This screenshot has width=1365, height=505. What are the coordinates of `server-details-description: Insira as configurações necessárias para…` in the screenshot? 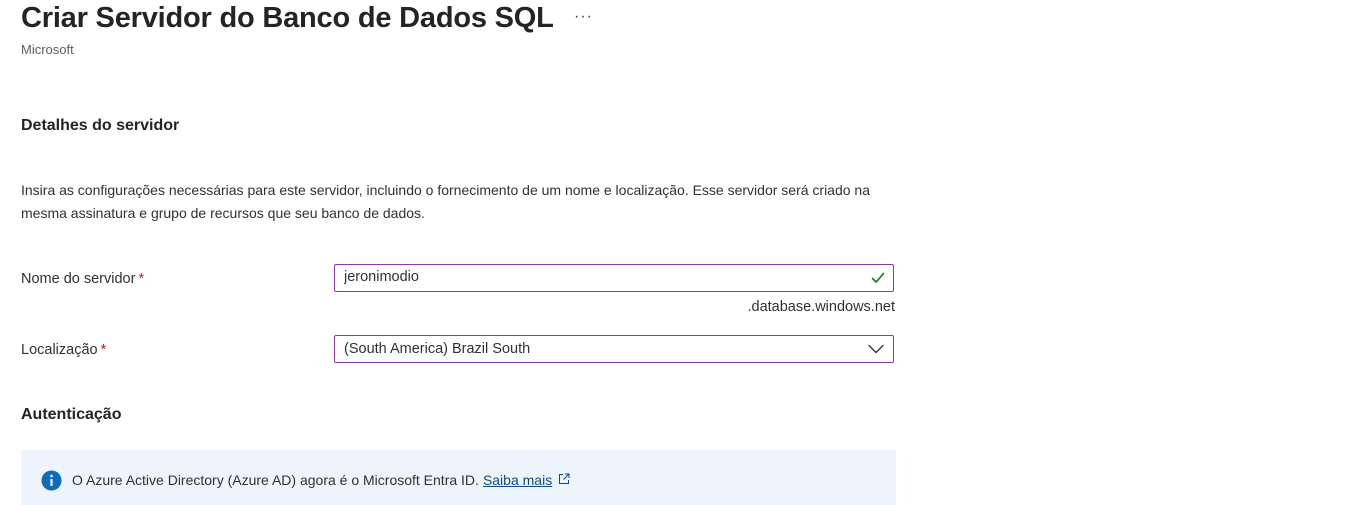 It's located at (445, 201).